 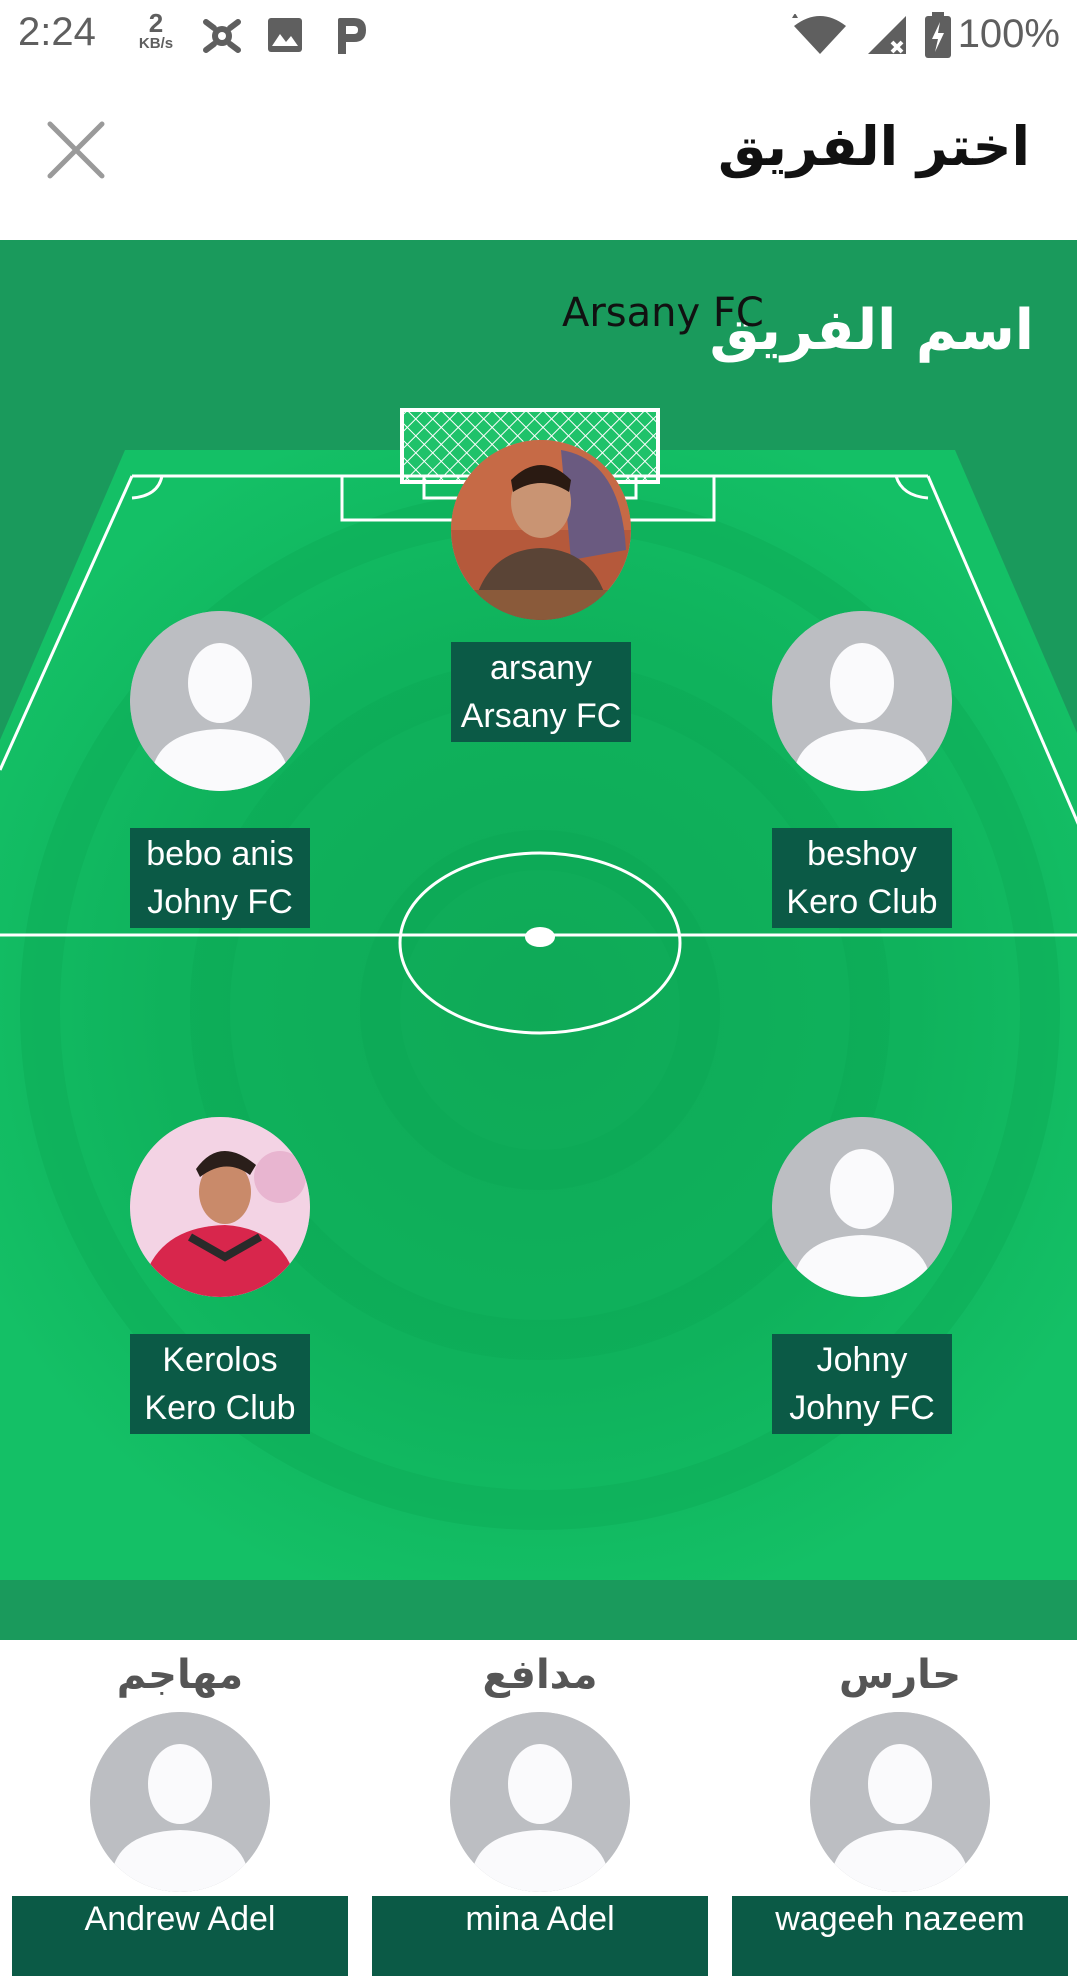 I want to click on close-icon, so click(x=76, y=150).